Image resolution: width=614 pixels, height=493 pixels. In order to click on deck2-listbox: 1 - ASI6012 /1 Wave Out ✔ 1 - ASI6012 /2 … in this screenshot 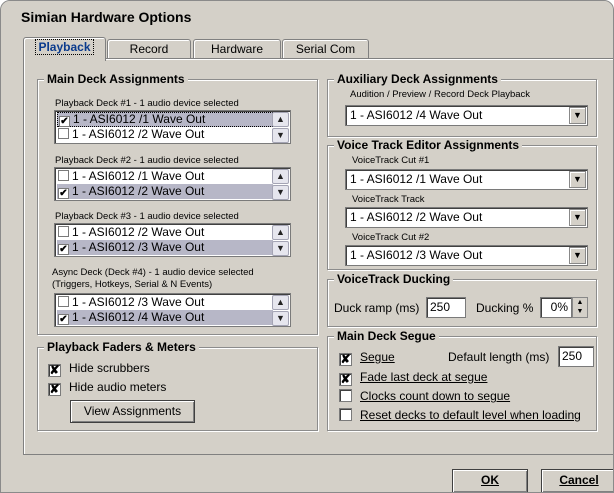, I will do `click(172, 184)`.